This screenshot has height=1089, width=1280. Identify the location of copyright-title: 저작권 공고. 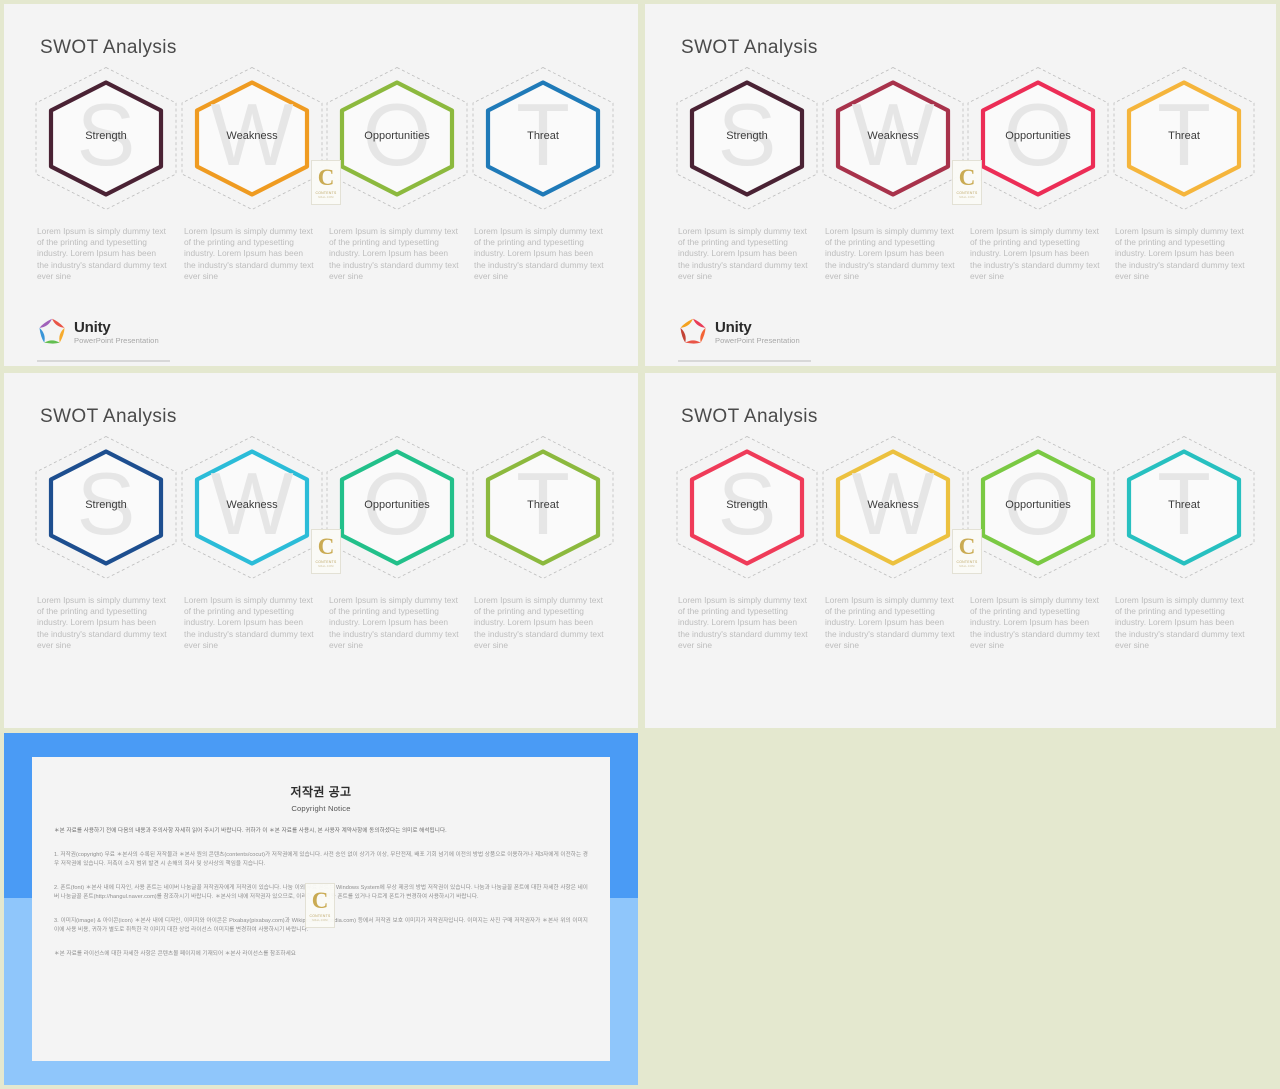
(321, 792).